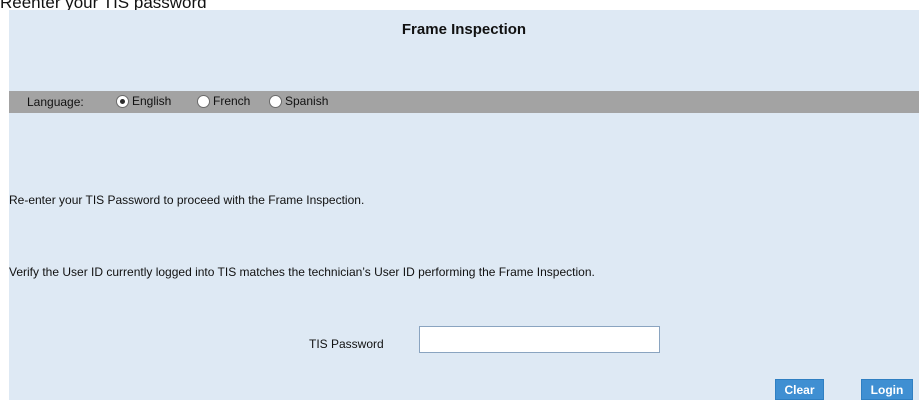 This screenshot has width=919, height=400. Describe the element at coordinates (151, 101) in the screenshot. I see `radio-english-label: English` at that location.